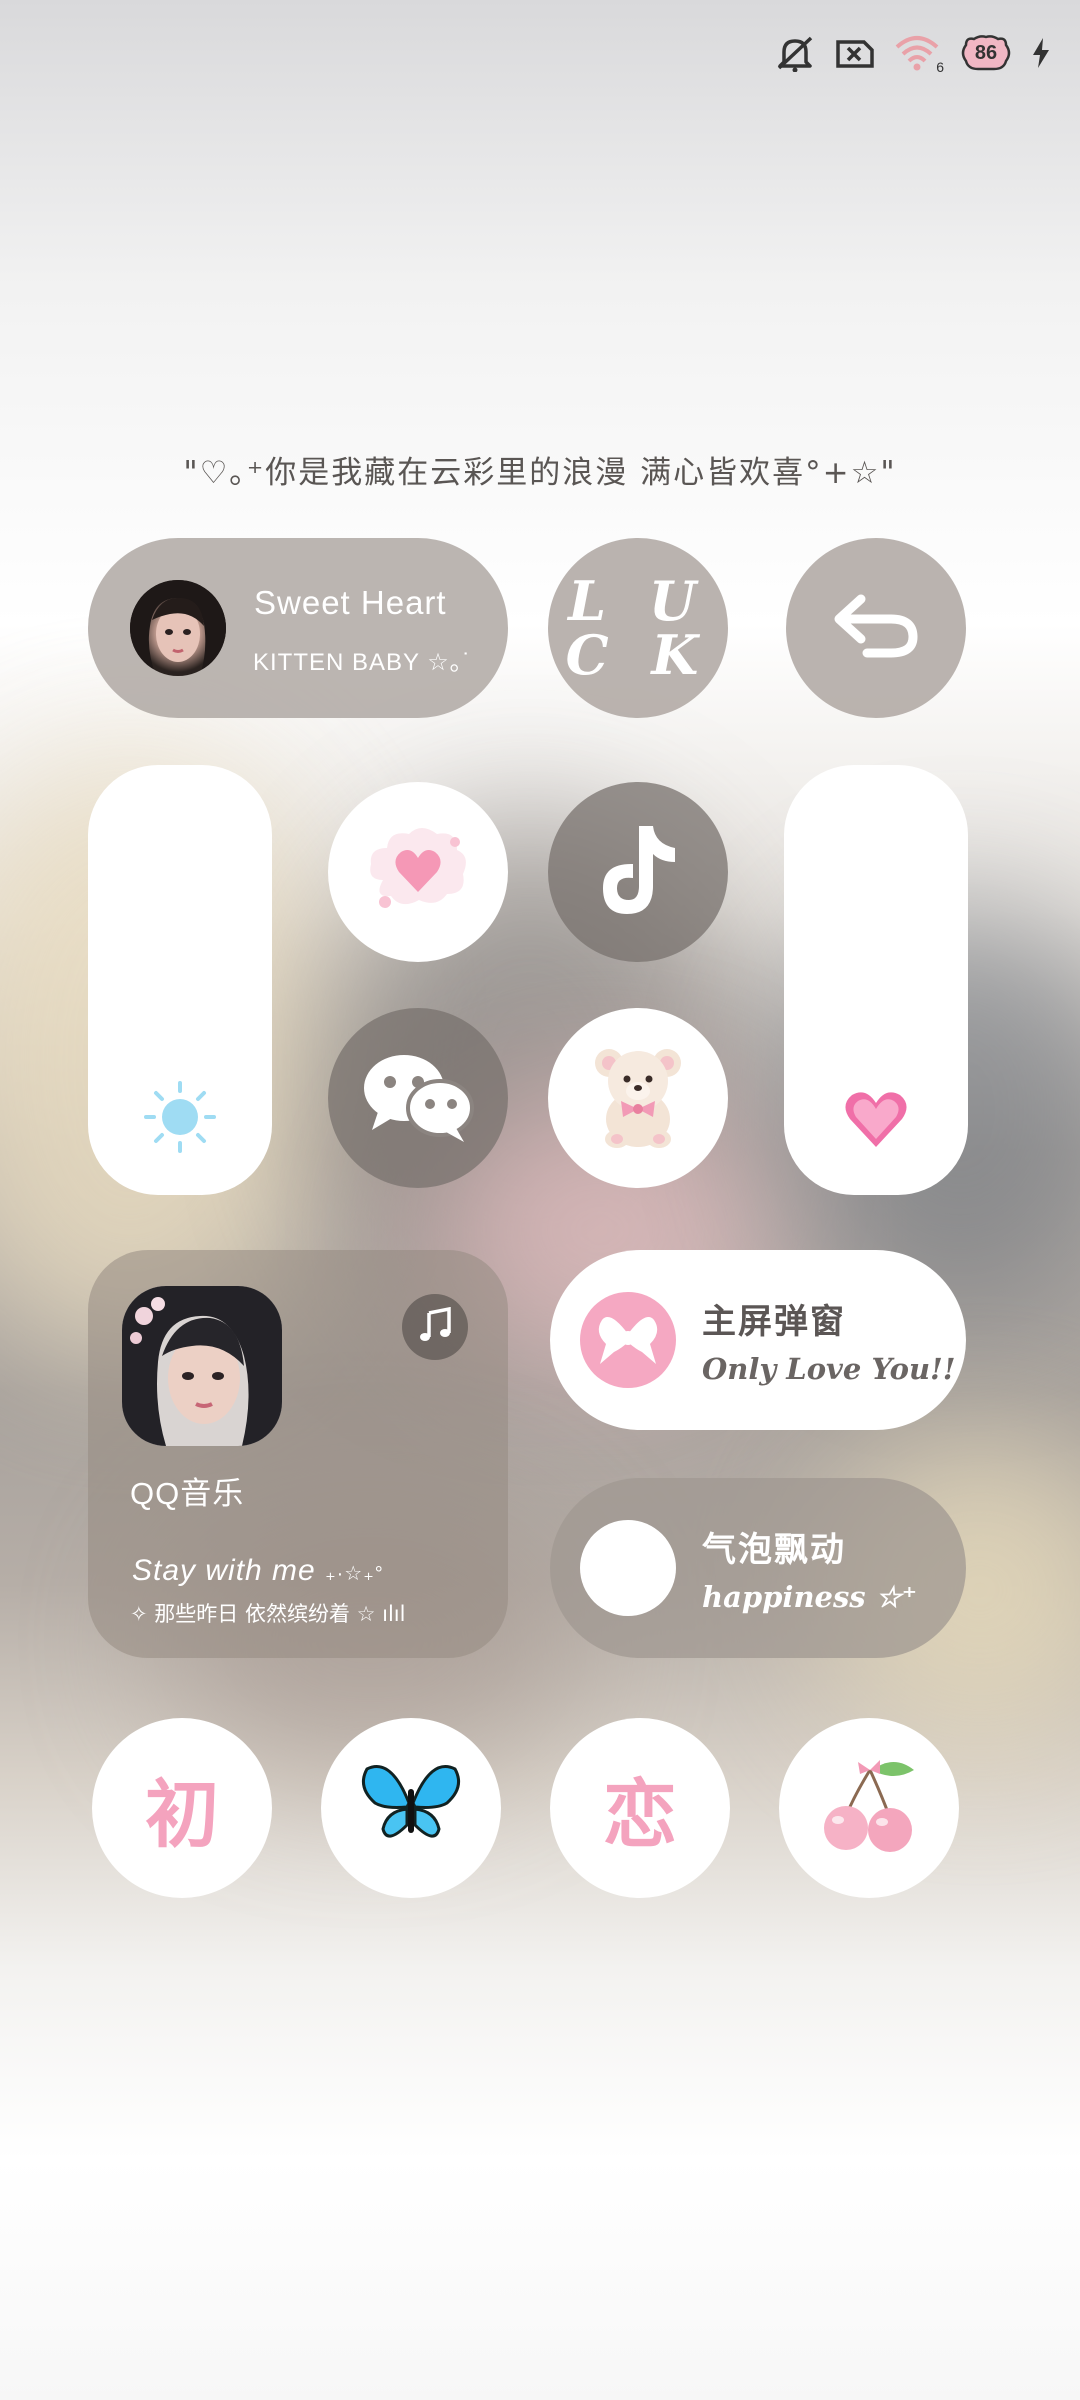 The image size is (1080, 2400). Describe the element at coordinates (640, 1814) in the screenshot. I see `lian-char: 恋` at that location.